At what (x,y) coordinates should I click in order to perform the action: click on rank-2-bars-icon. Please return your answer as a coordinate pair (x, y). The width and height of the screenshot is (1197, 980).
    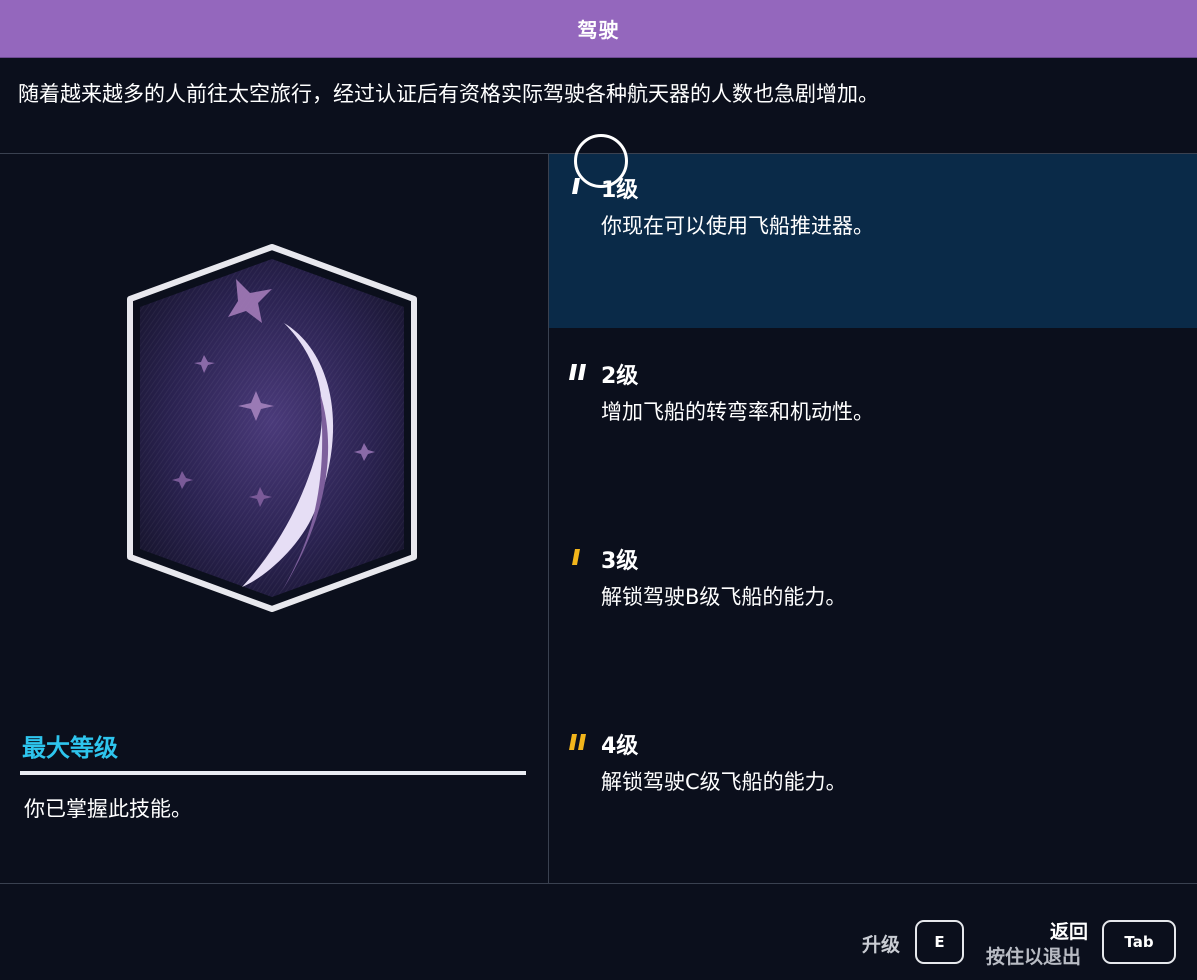
    Looking at the image, I should click on (577, 372).